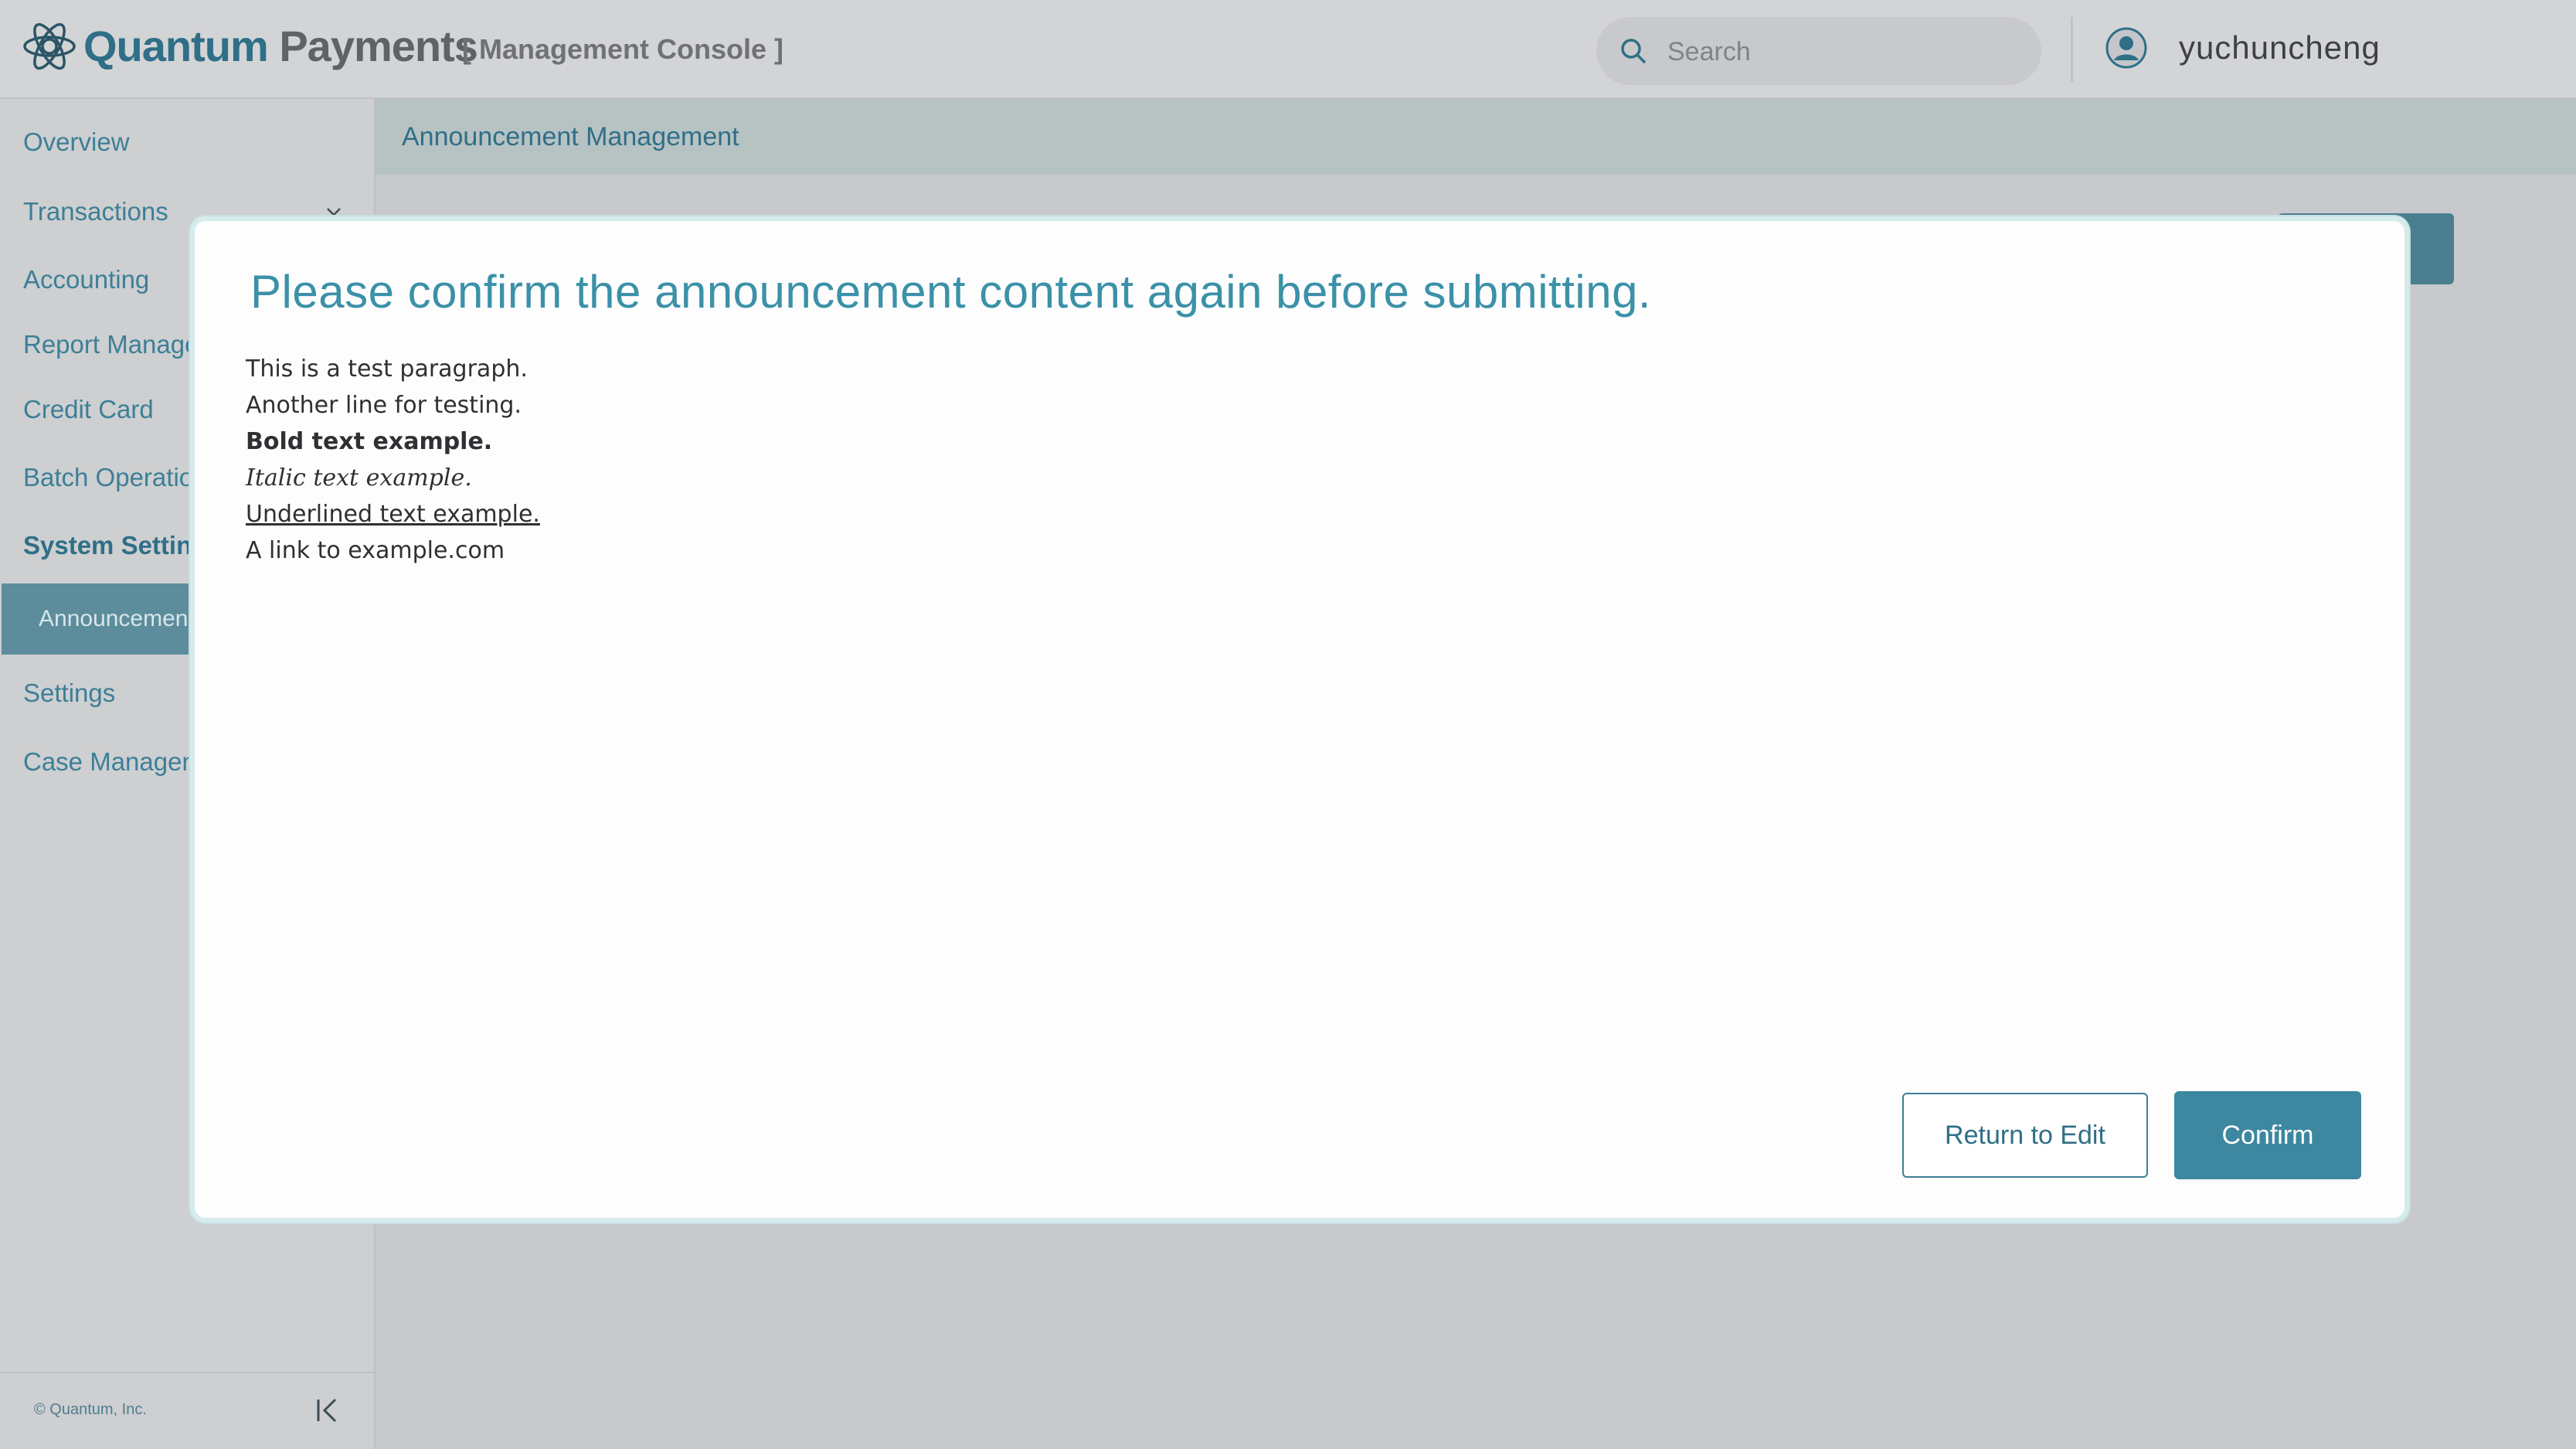 The height and width of the screenshot is (1449, 2576). Describe the element at coordinates (2072, 50) in the screenshot. I see `header-divider` at that location.